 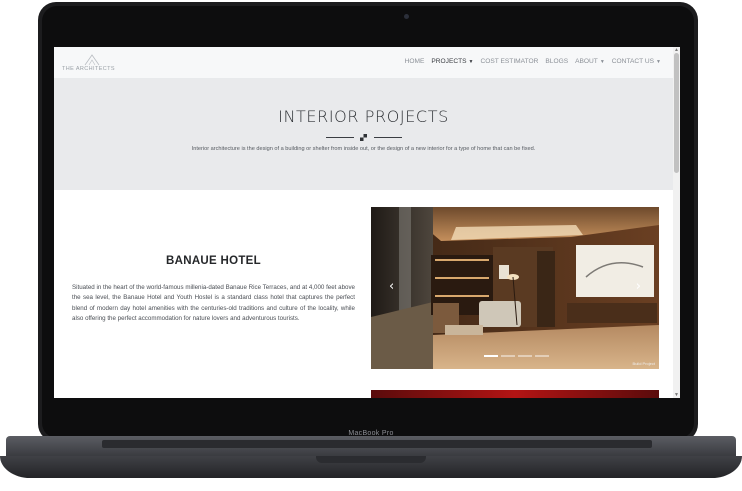 I want to click on nav-item-home: HOME, so click(x=415, y=61).